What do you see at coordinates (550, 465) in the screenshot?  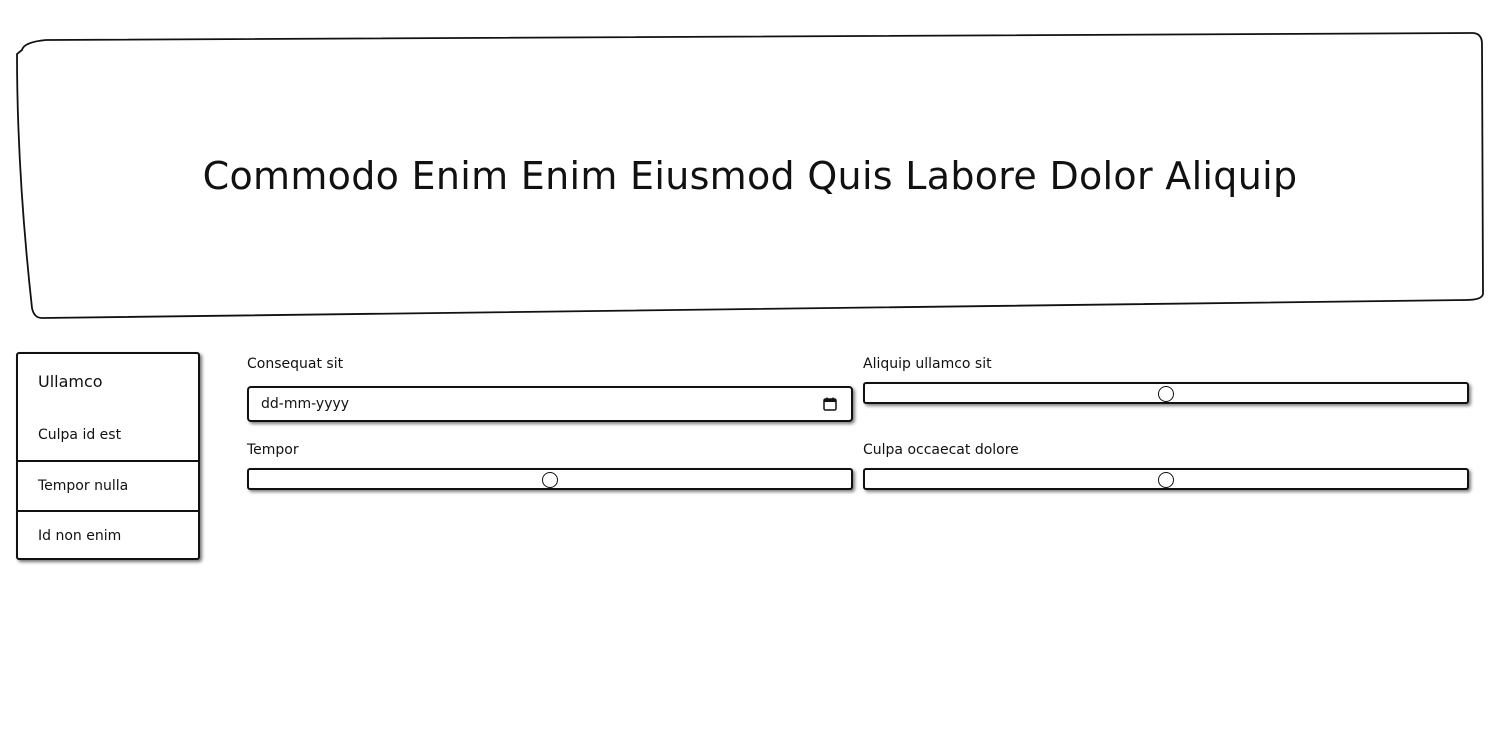 I see `slider-field-group-2: Tempor` at bounding box center [550, 465].